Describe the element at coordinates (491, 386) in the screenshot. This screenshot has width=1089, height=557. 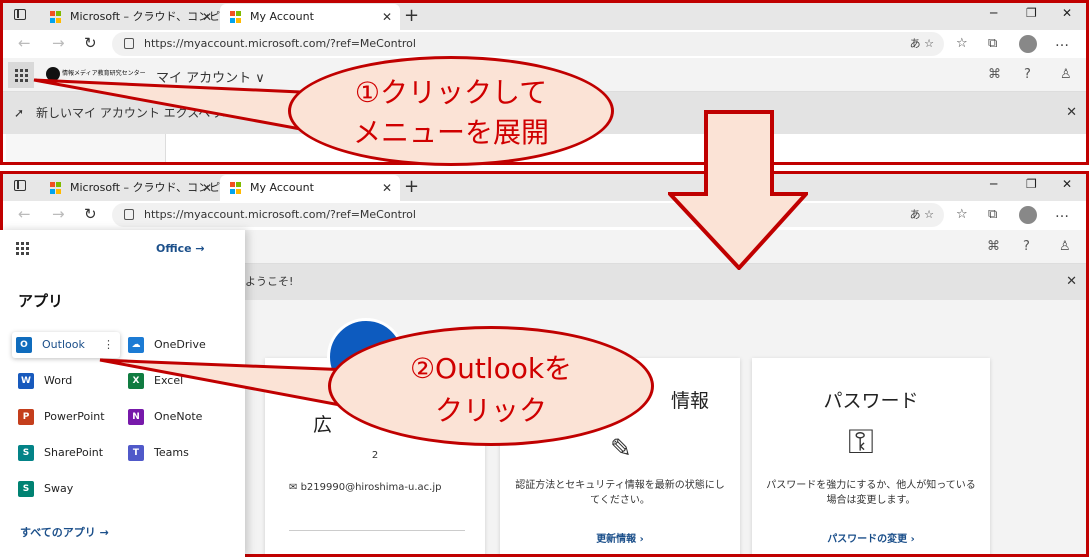
I see `callout-bubble-2: ②Outlookを クリック` at that location.